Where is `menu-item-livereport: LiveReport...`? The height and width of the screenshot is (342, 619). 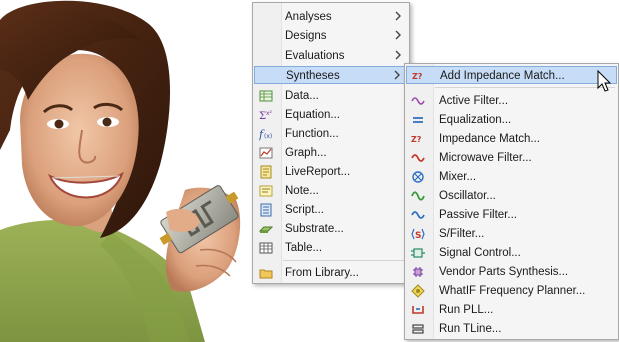 menu-item-livereport: LiveReport... is located at coordinates (331, 172).